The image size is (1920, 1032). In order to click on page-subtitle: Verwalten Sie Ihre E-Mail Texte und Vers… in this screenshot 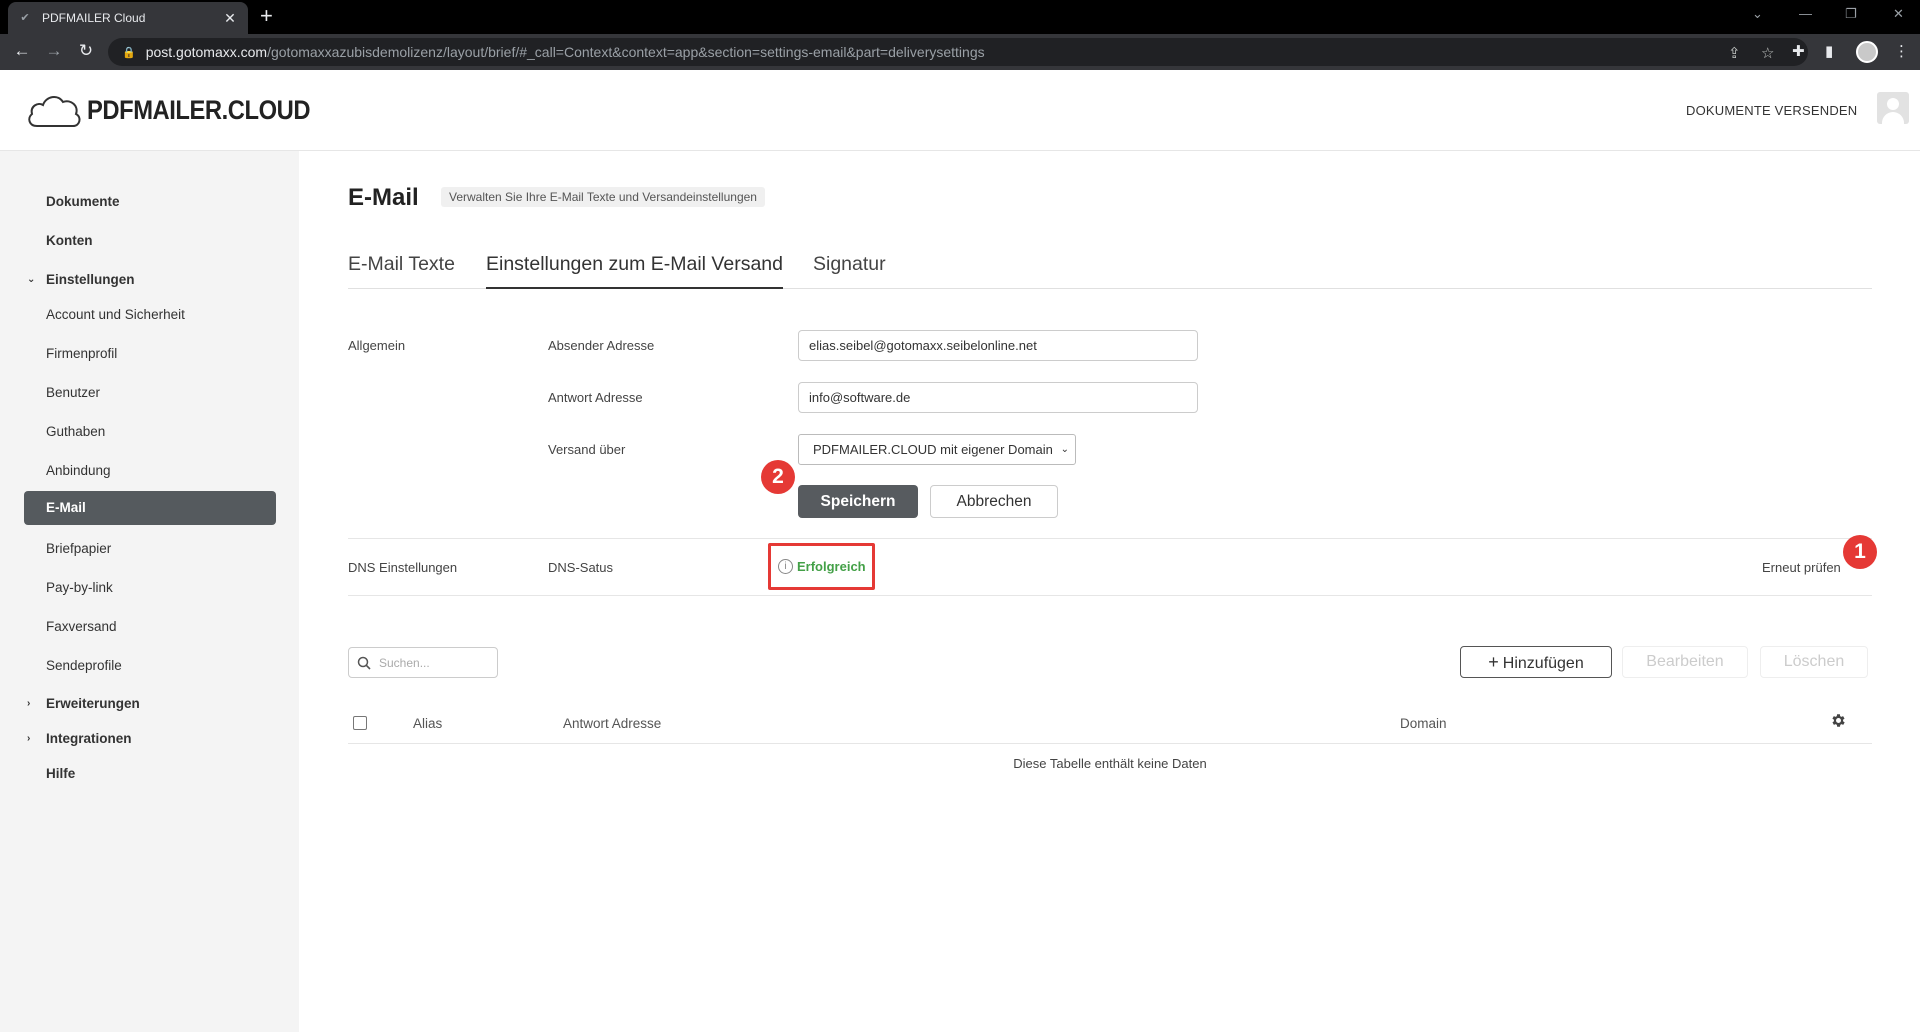, I will do `click(603, 197)`.